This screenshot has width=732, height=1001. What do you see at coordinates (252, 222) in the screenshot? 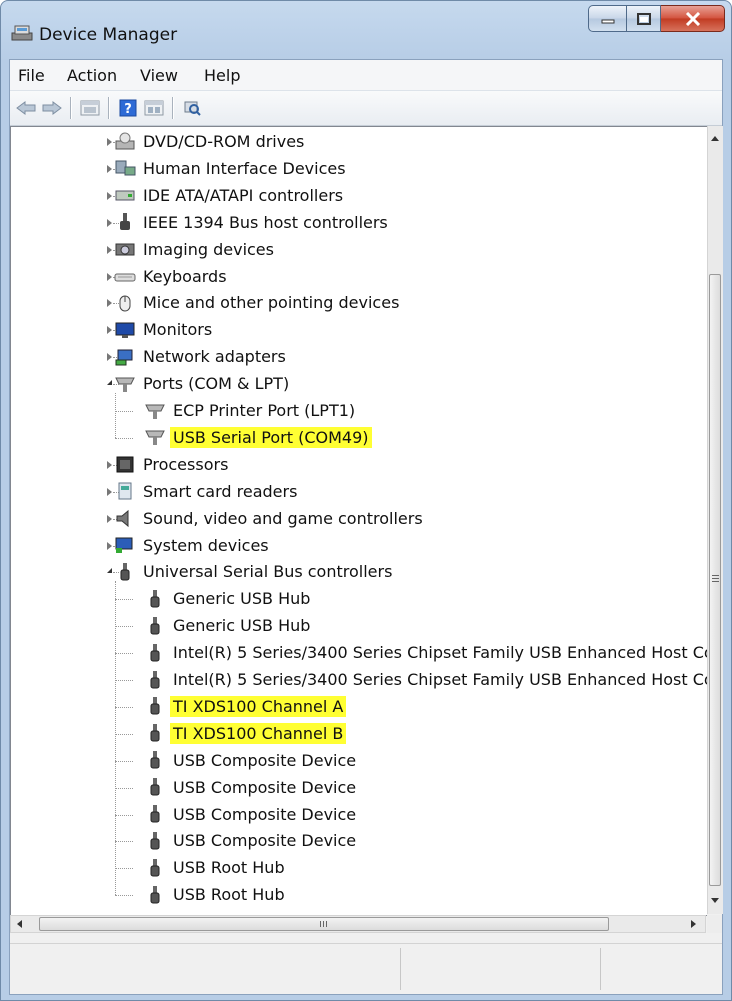
I see `tree-category: IEEE 1394 Bus host controllers` at bounding box center [252, 222].